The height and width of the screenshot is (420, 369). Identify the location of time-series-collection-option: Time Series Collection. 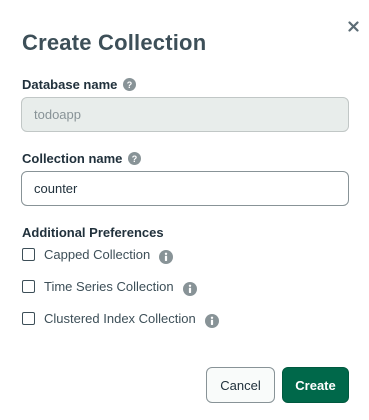
(109, 287).